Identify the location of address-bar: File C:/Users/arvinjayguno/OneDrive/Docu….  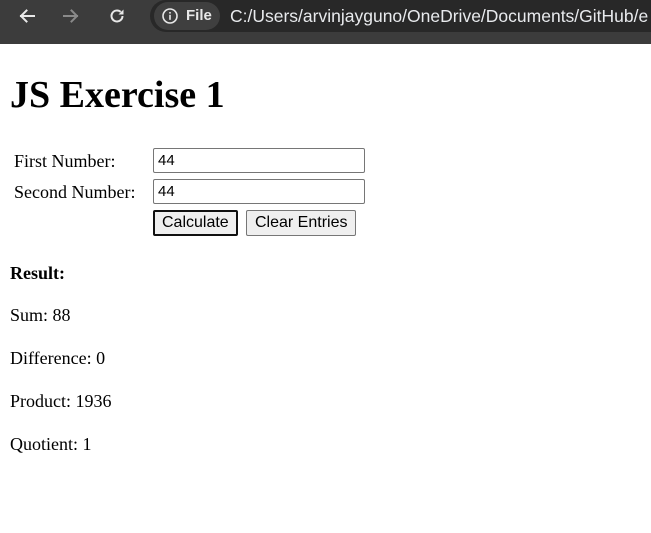
(400, 16).